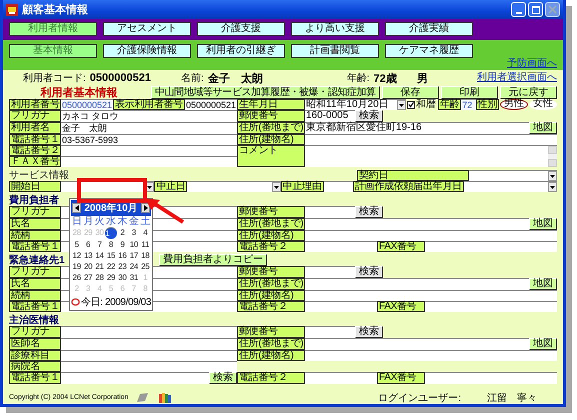 The image size is (577, 420). I want to click on field-label: 中止理由, so click(302, 186).